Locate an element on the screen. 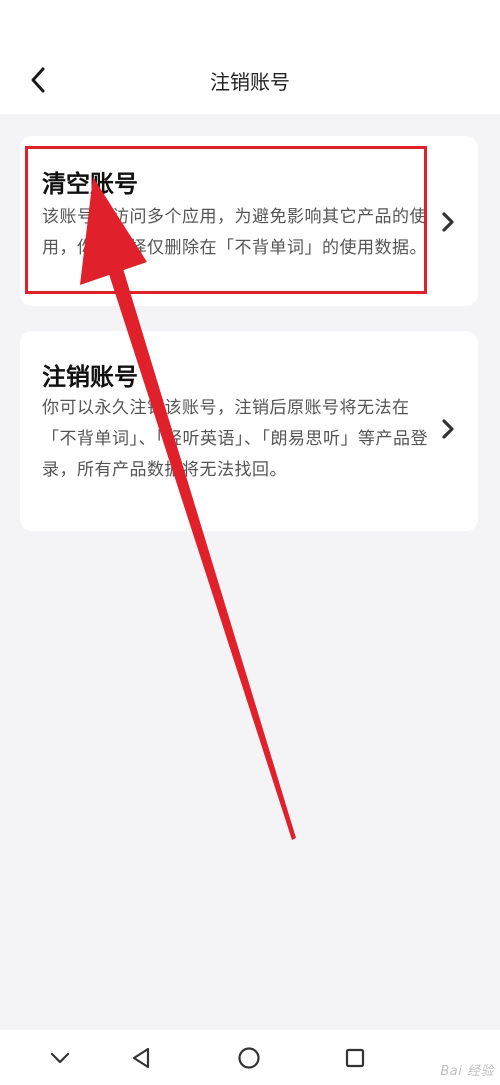 The height and width of the screenshot is (1085, 500). chevron-down-icon is located at coordinates (60, 1058).